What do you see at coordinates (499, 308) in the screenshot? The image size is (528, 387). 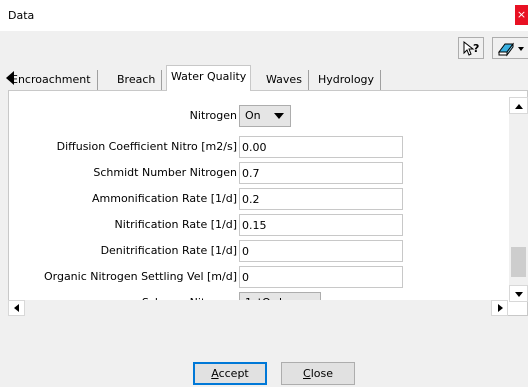 I see `scroll-right-icon` at bounding box center [499, 308].